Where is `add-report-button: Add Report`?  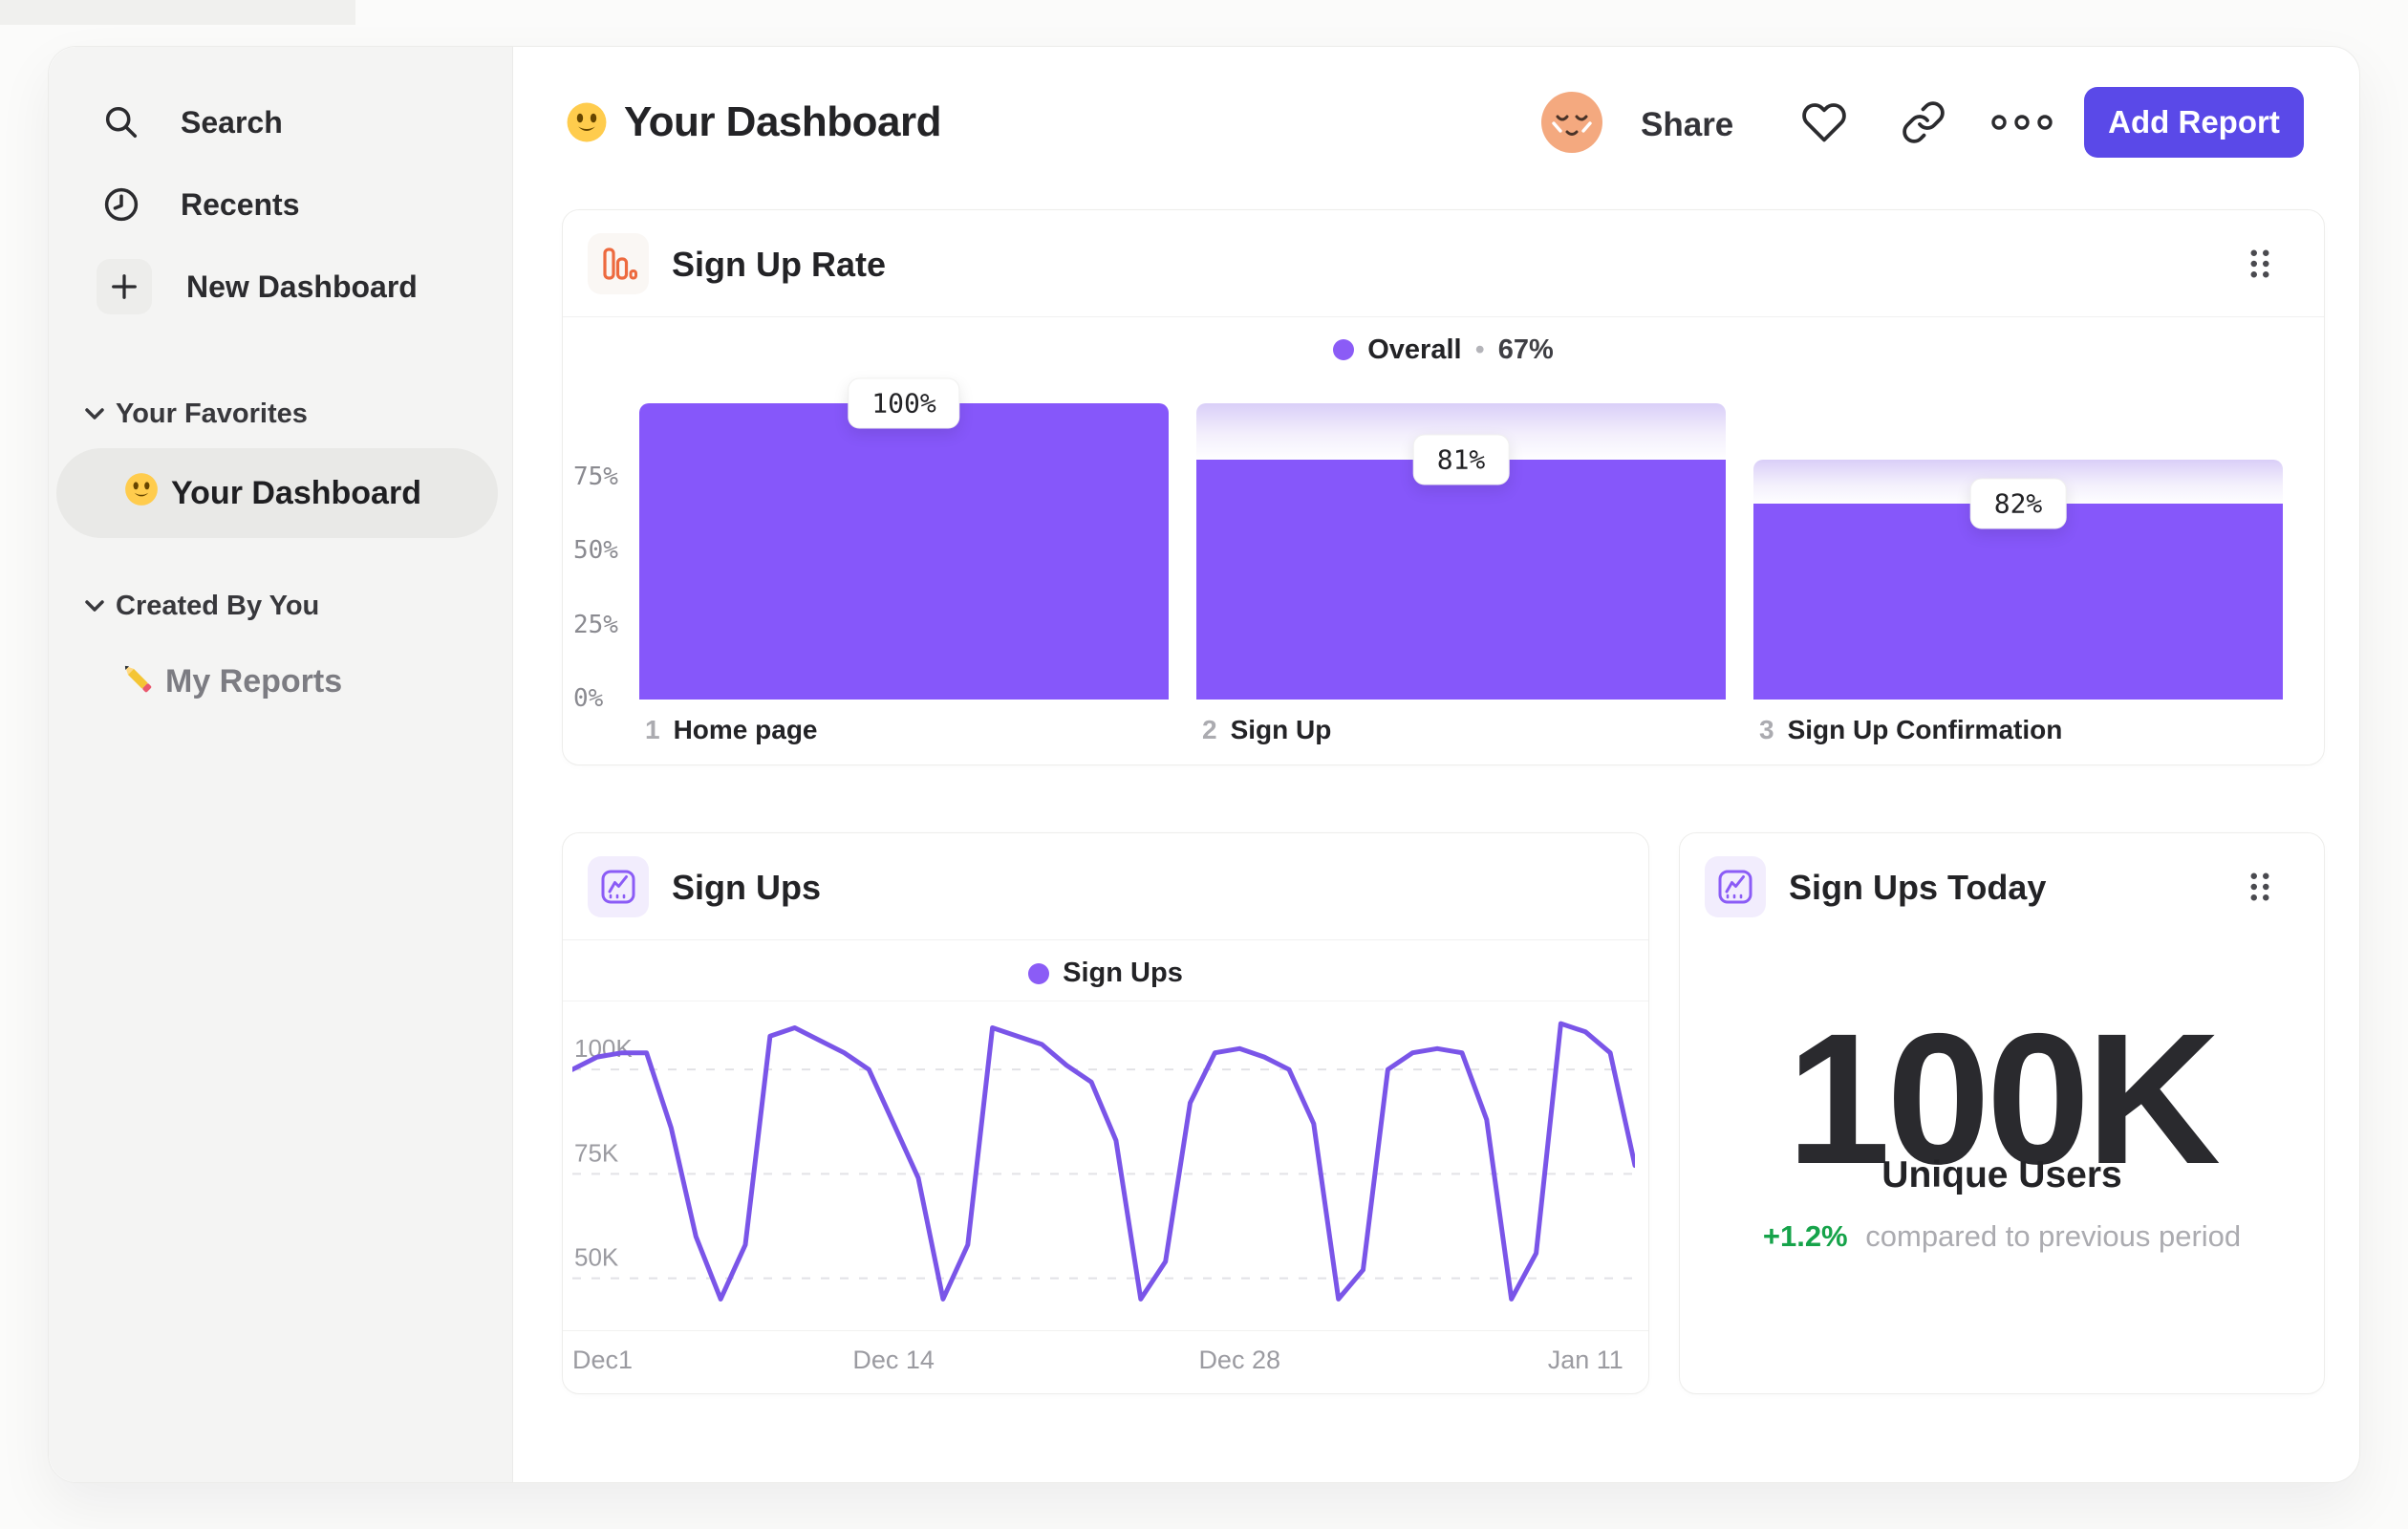 add-report-button: Add Report is located at coordinates (2194, 122).